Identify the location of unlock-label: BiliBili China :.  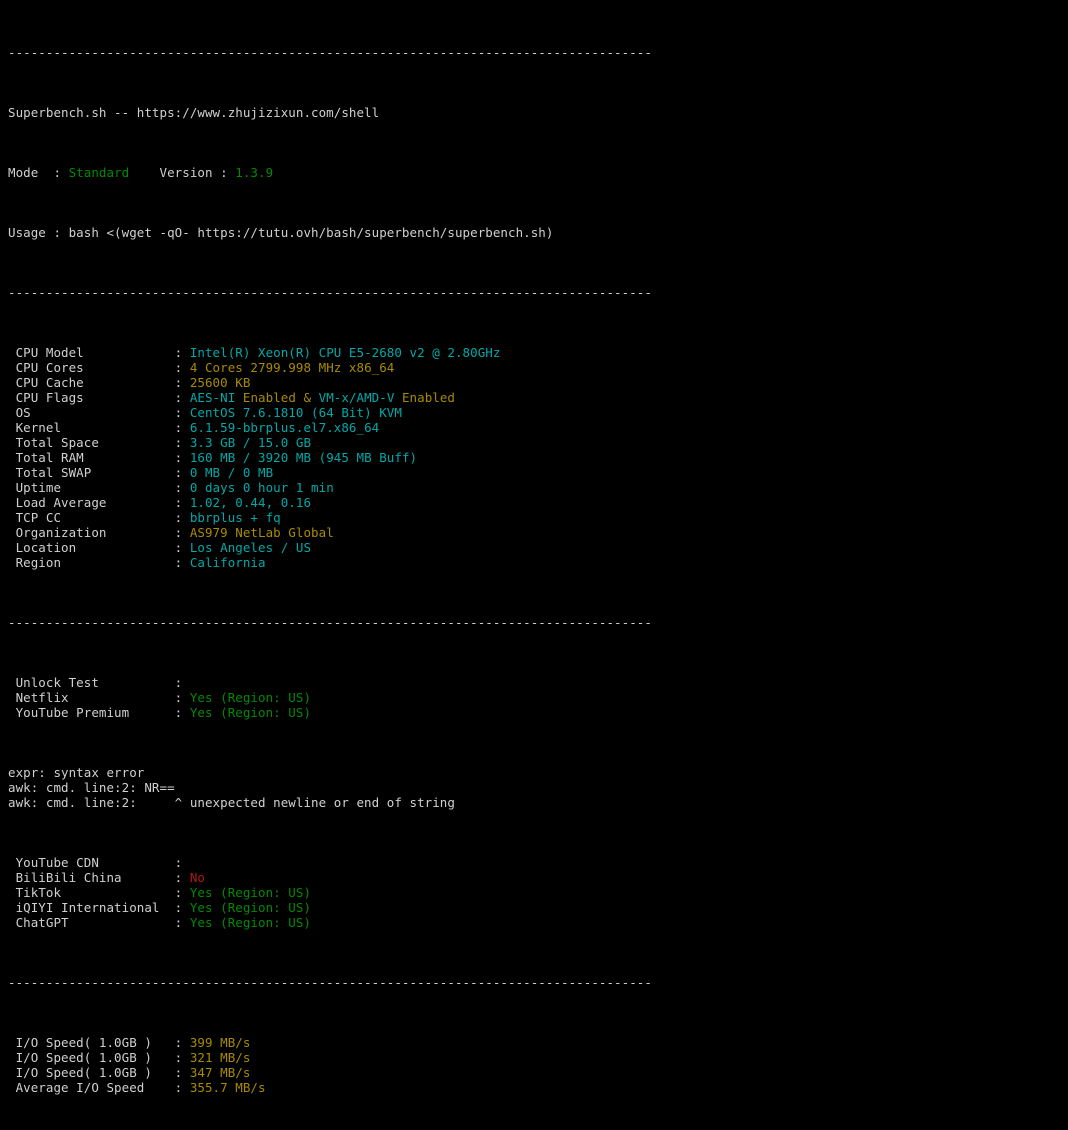
(99, 877).